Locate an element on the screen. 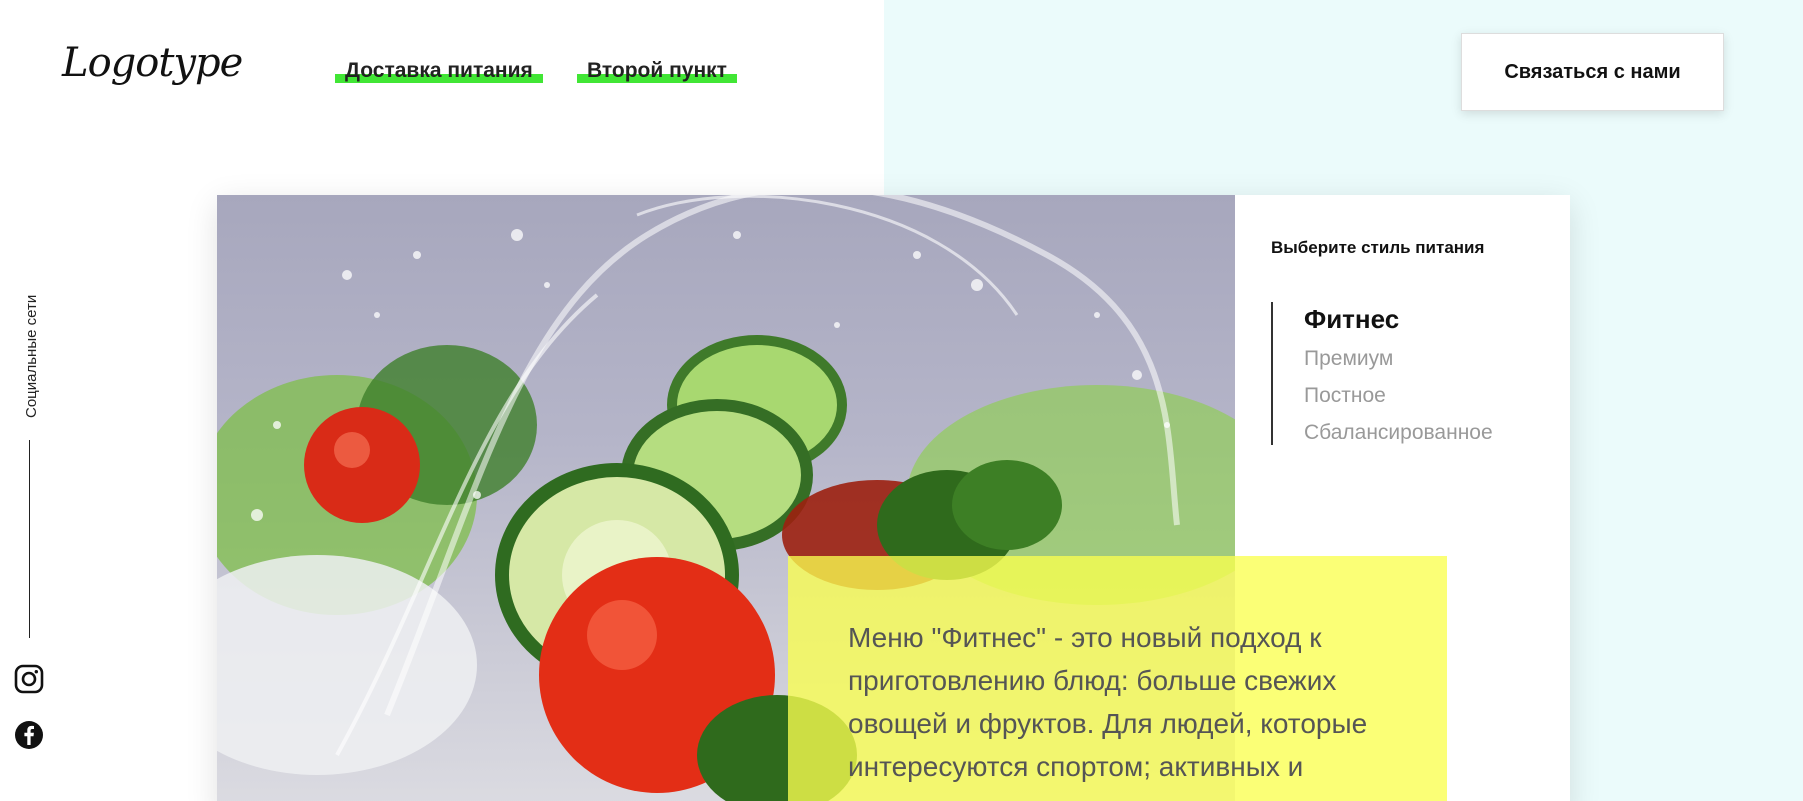 Image resolution: width=1803 pixels, height=801 pixels. nav-item-label: Второй пункт is located at coordinates (657, 70).